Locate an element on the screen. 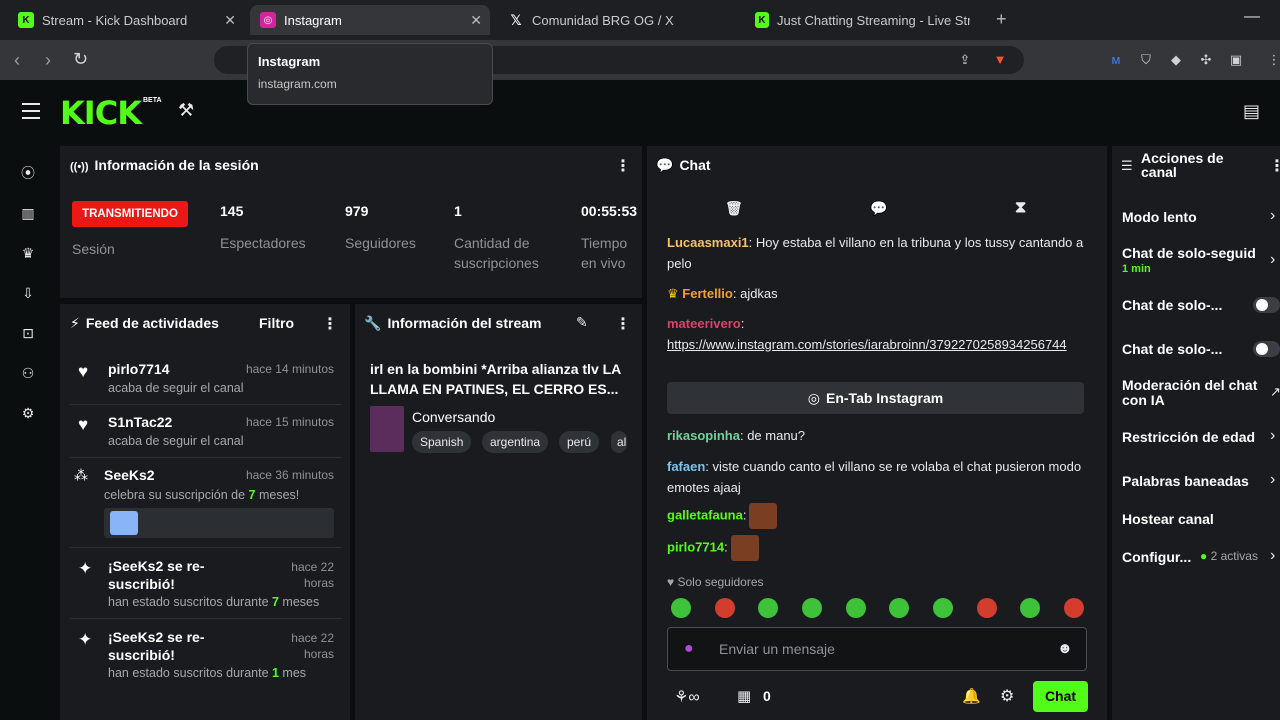 The height and width of the screenshot is (720, 1280). infinity-icon: ⚘∞ is located at coordinates (687, 697).